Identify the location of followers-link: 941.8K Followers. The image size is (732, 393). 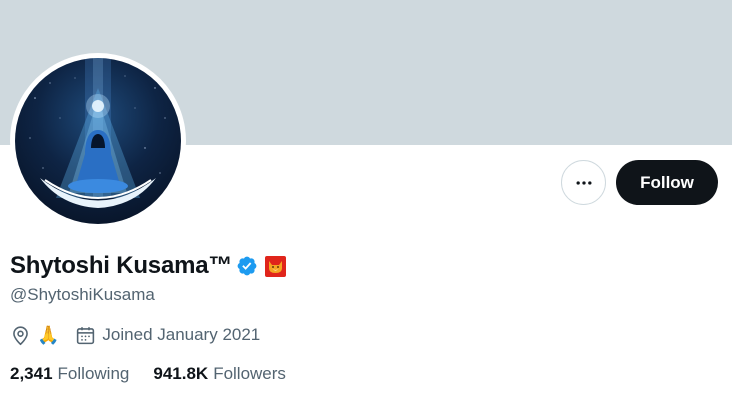
(219, 374).